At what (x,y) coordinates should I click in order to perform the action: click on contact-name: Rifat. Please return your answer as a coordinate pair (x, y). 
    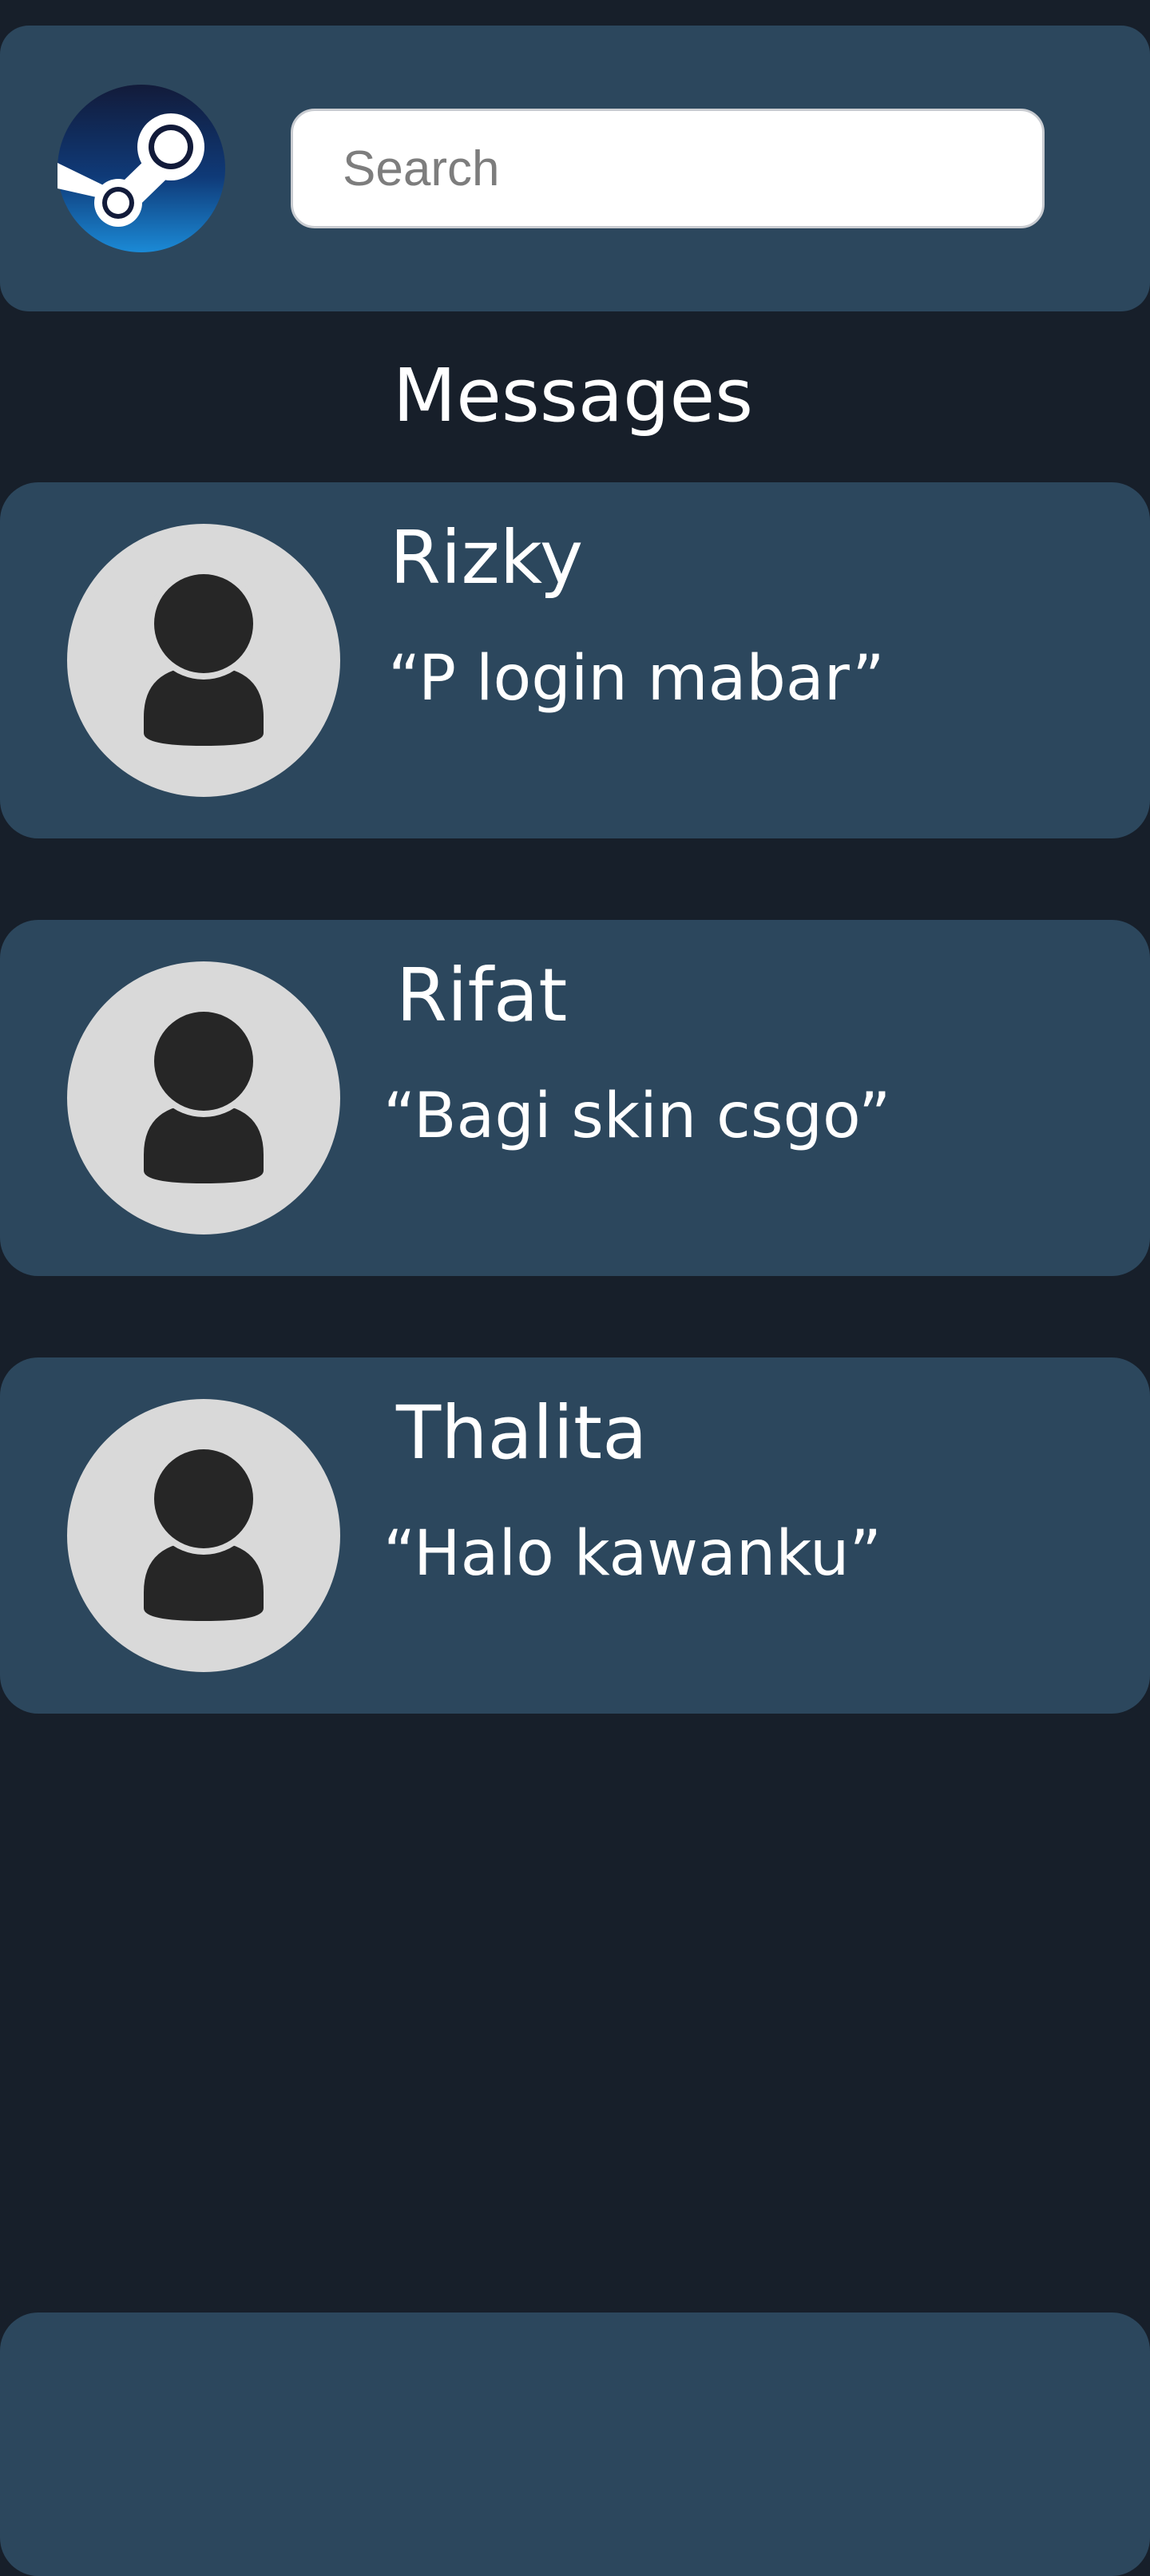
    Looking at the image, I should click on (482, 995).